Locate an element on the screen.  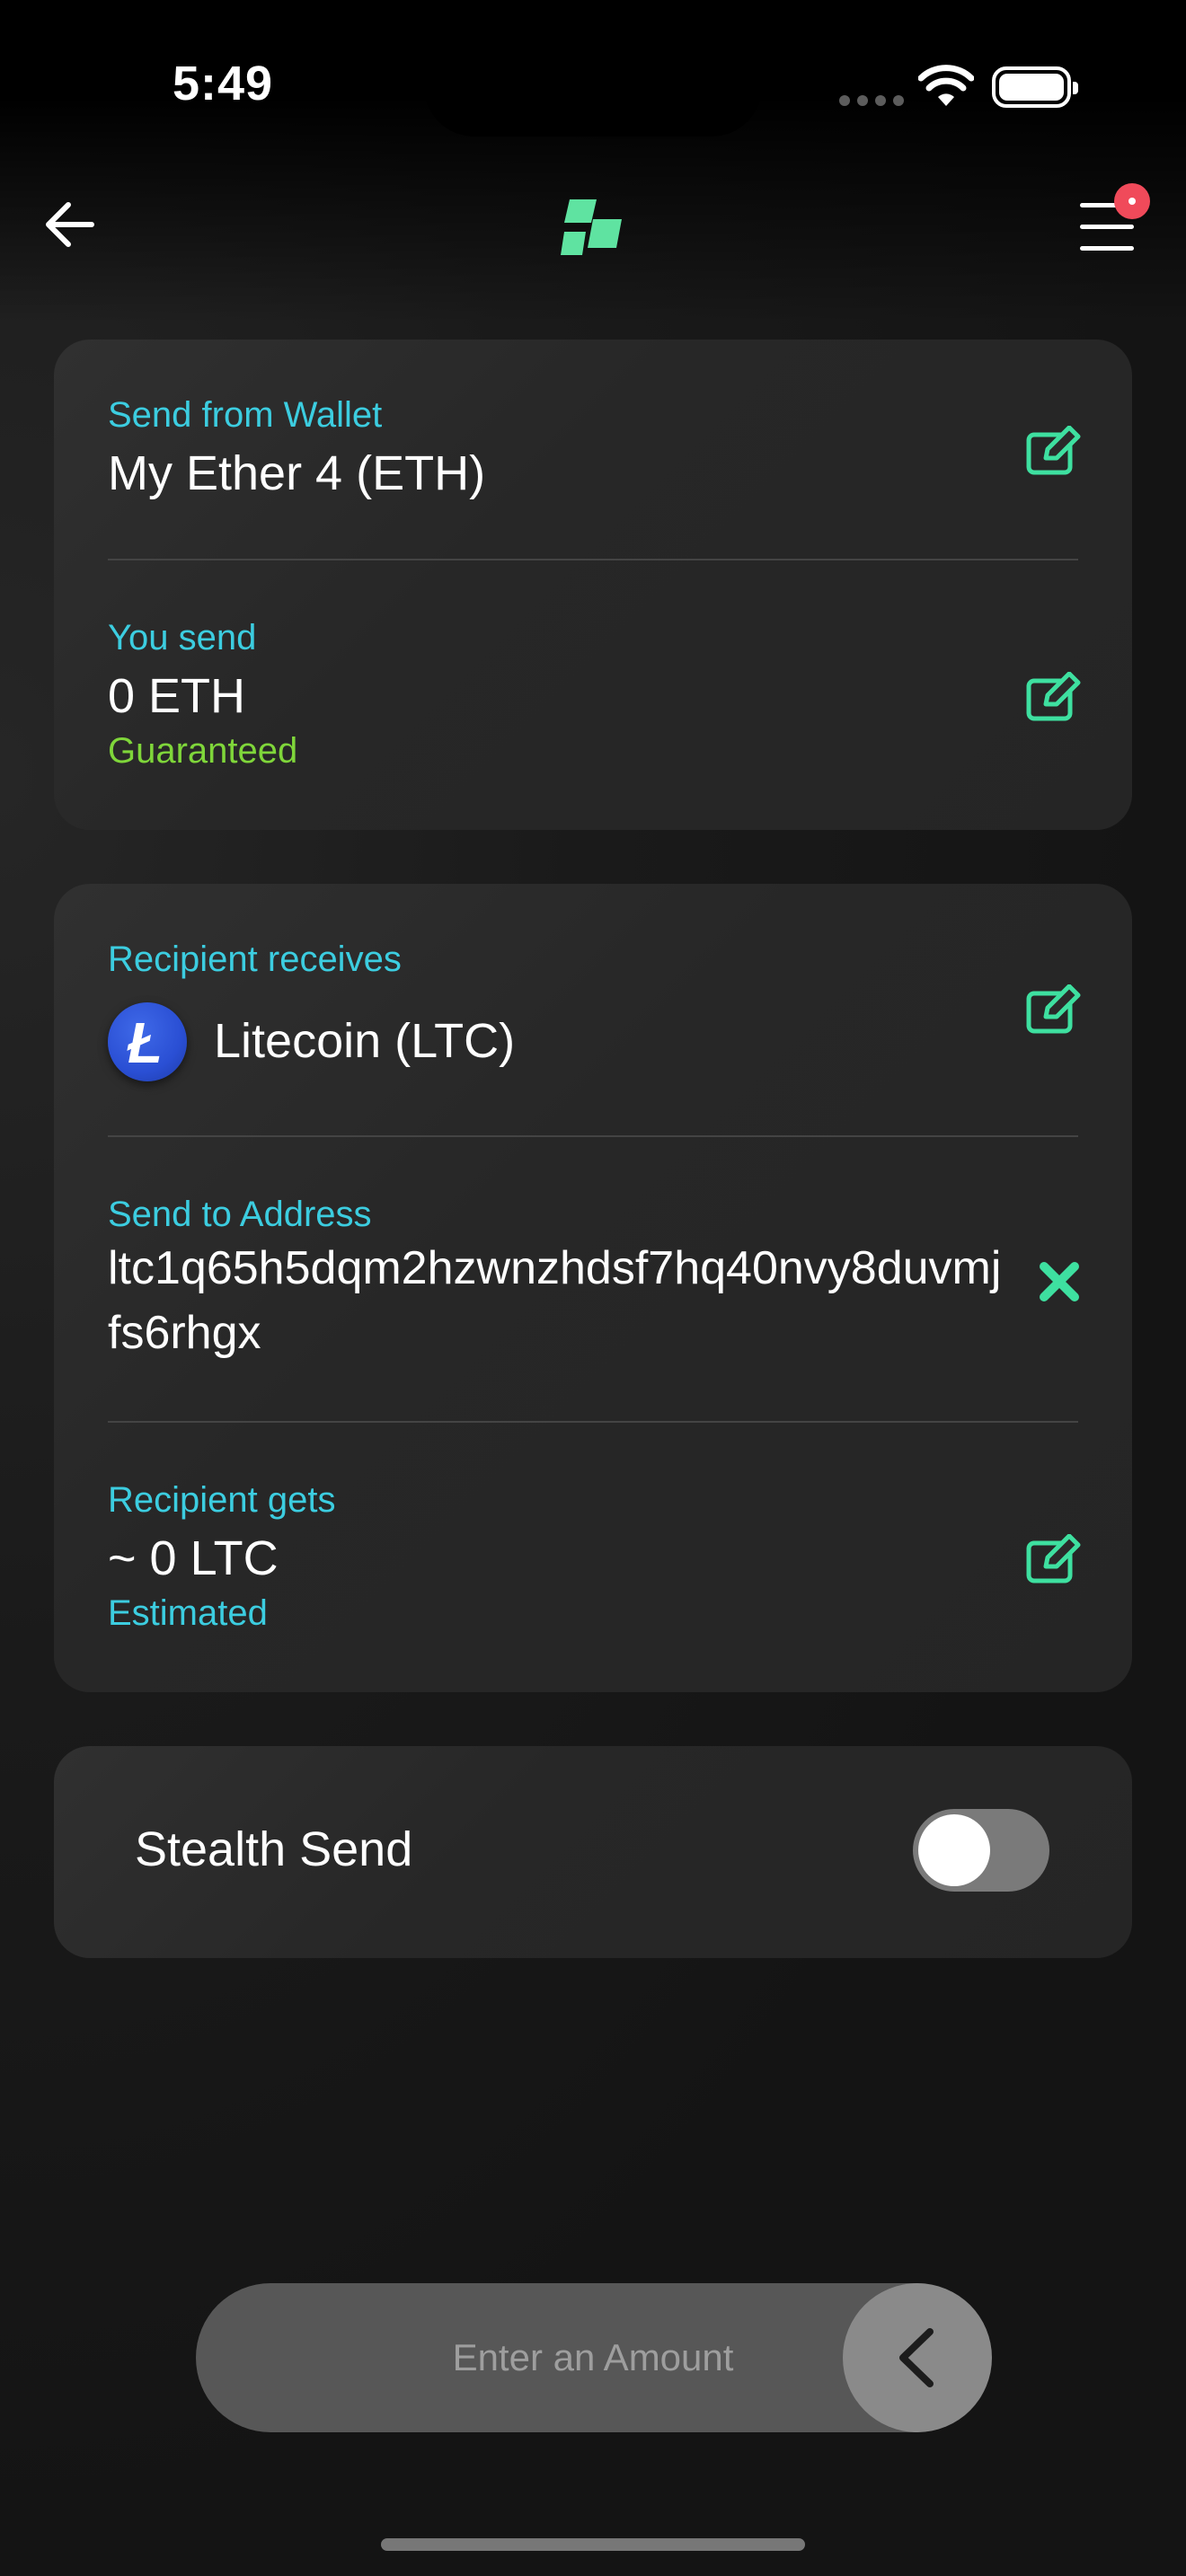
edit-amount-icon is located at coordinates (1054, 697).